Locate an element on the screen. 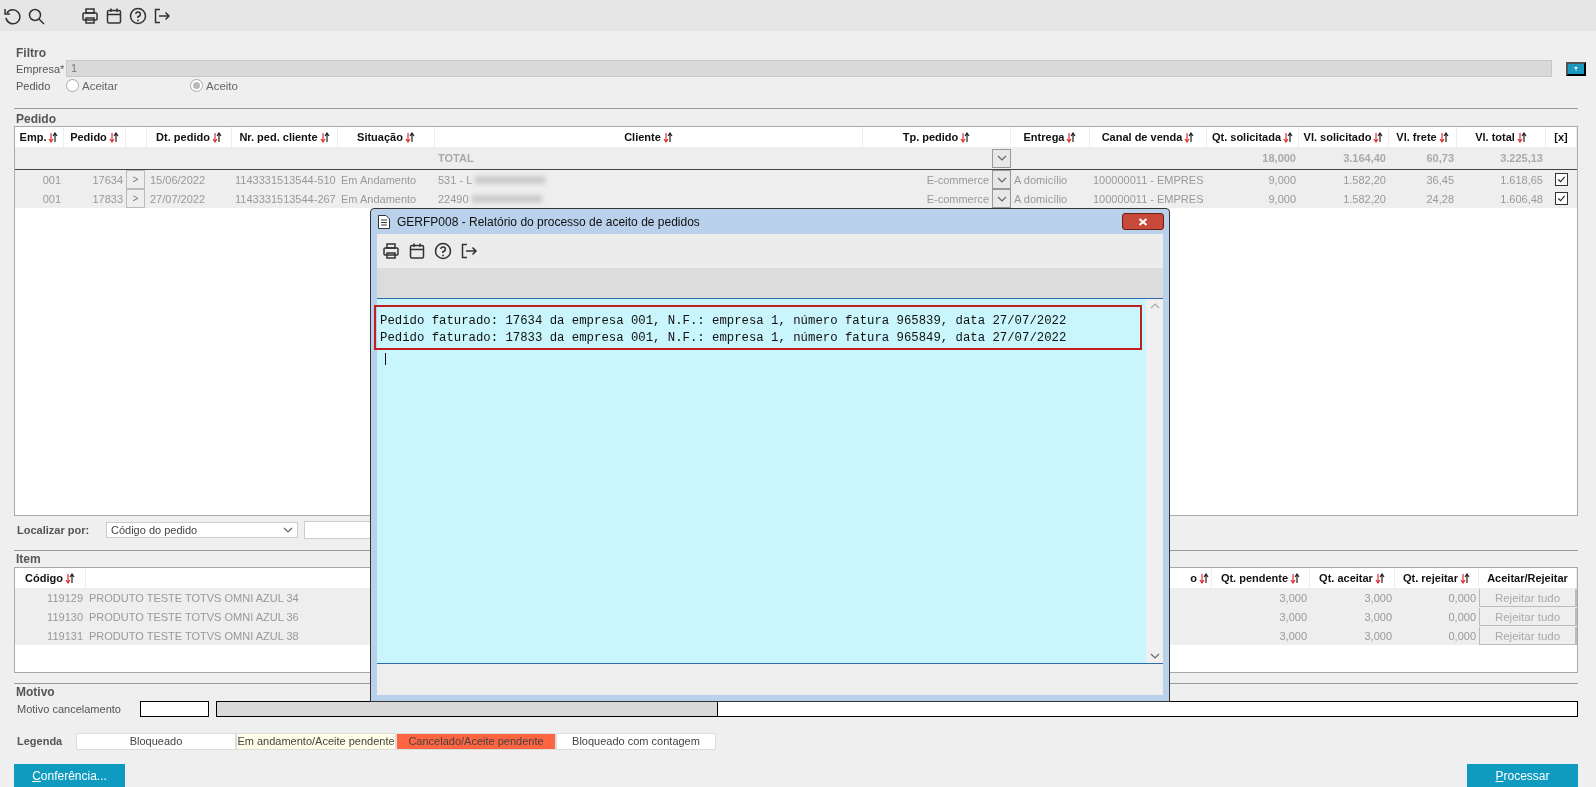 The width and height of the screenshot is (1596, 787). table-cell: 1.582,20 is located at coordinates (1364, 179).